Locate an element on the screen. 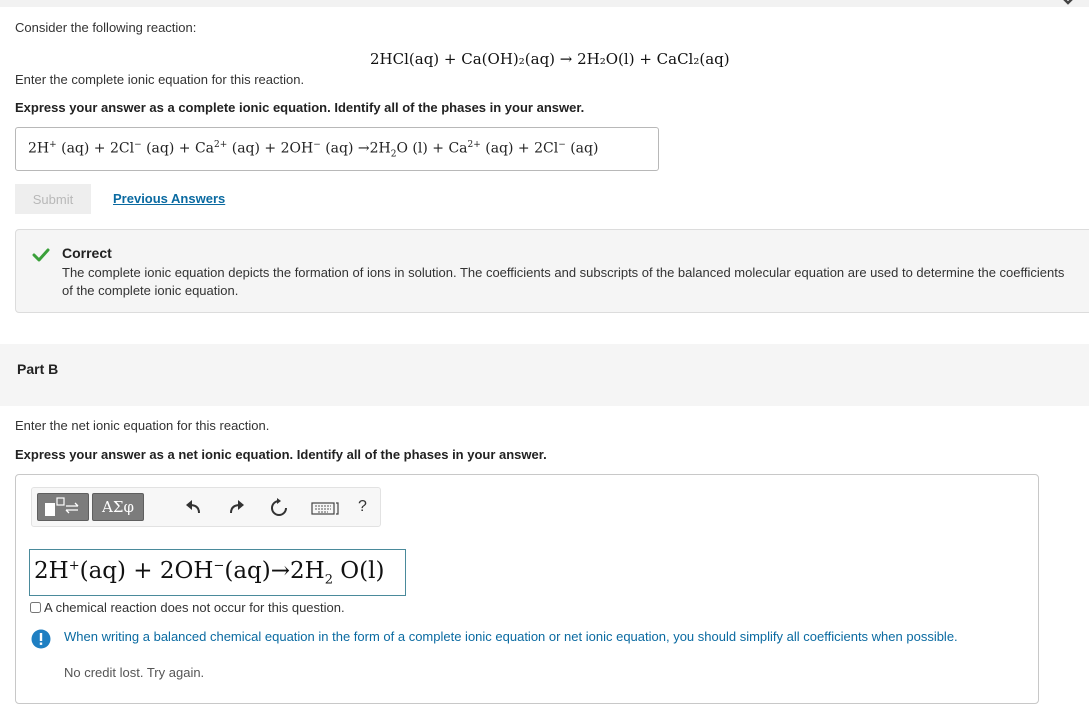 This screenshot has width=1089, height=704. input-sup: + is located at coordinates (74, 566).